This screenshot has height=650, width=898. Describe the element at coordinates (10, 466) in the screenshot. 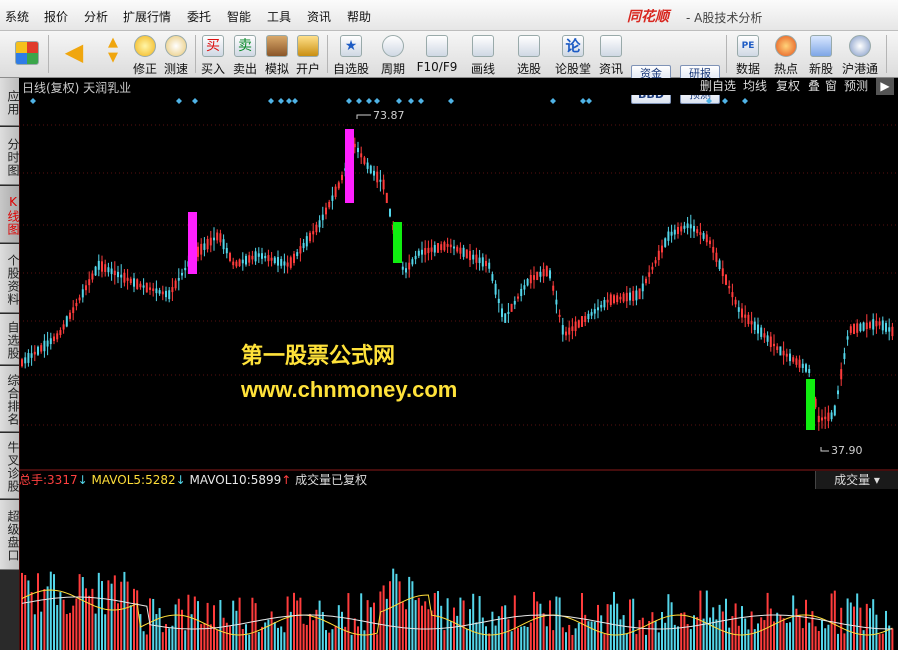

I see `sidebar-item-diagnosis: 牛叉诊股` at that location.